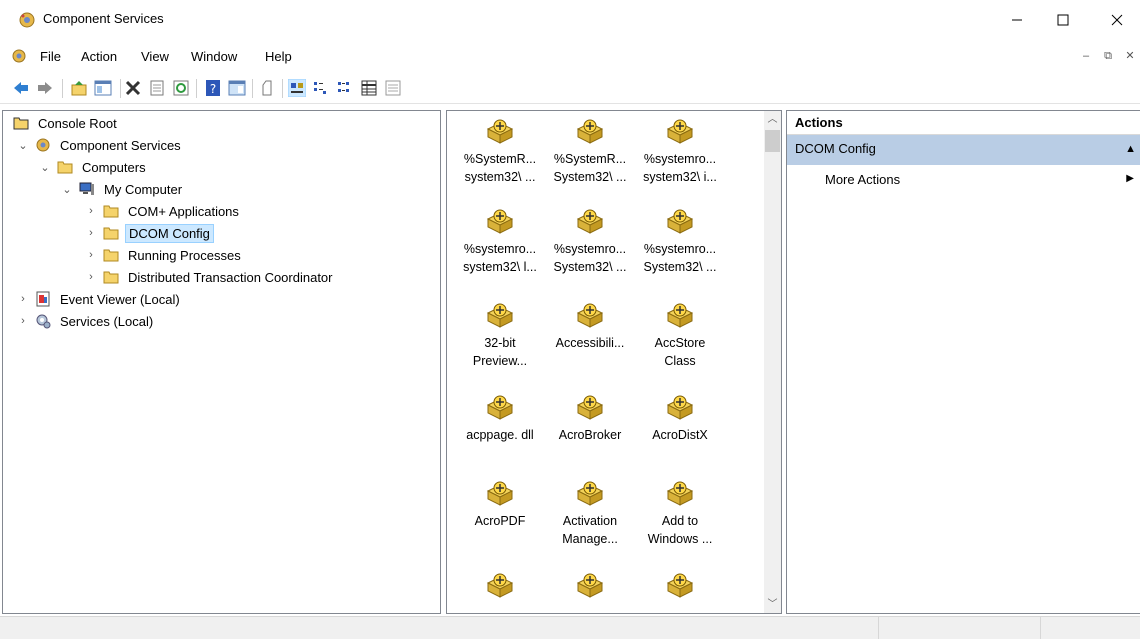 The width and height of the screenshot is (1140, 639). What do you see at coordinates (680, 418) in the screenshot?
I see `dcom-object-item: AcroDistX` at bounding box center [680, 418].